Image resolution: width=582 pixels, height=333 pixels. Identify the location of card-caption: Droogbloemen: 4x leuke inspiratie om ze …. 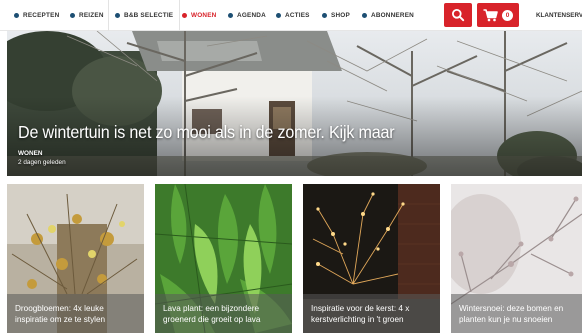
(75, 313).